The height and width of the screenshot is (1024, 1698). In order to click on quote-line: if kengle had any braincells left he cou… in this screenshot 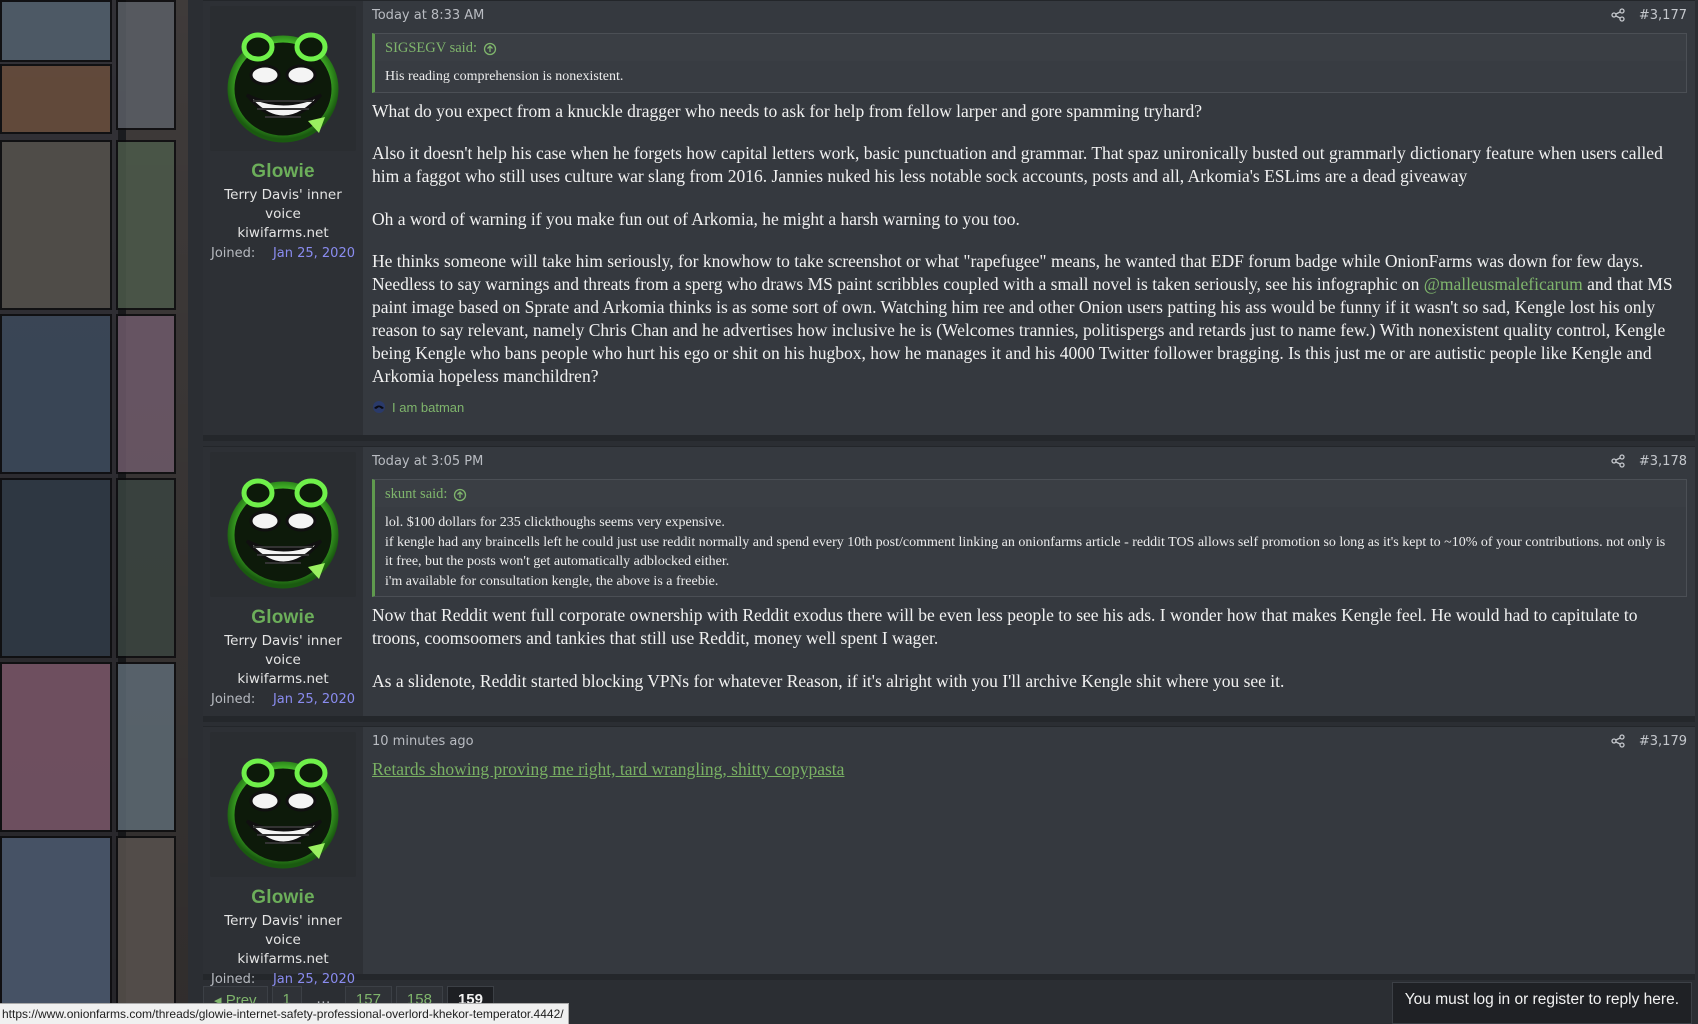, I will do `click(1025, 552)`.